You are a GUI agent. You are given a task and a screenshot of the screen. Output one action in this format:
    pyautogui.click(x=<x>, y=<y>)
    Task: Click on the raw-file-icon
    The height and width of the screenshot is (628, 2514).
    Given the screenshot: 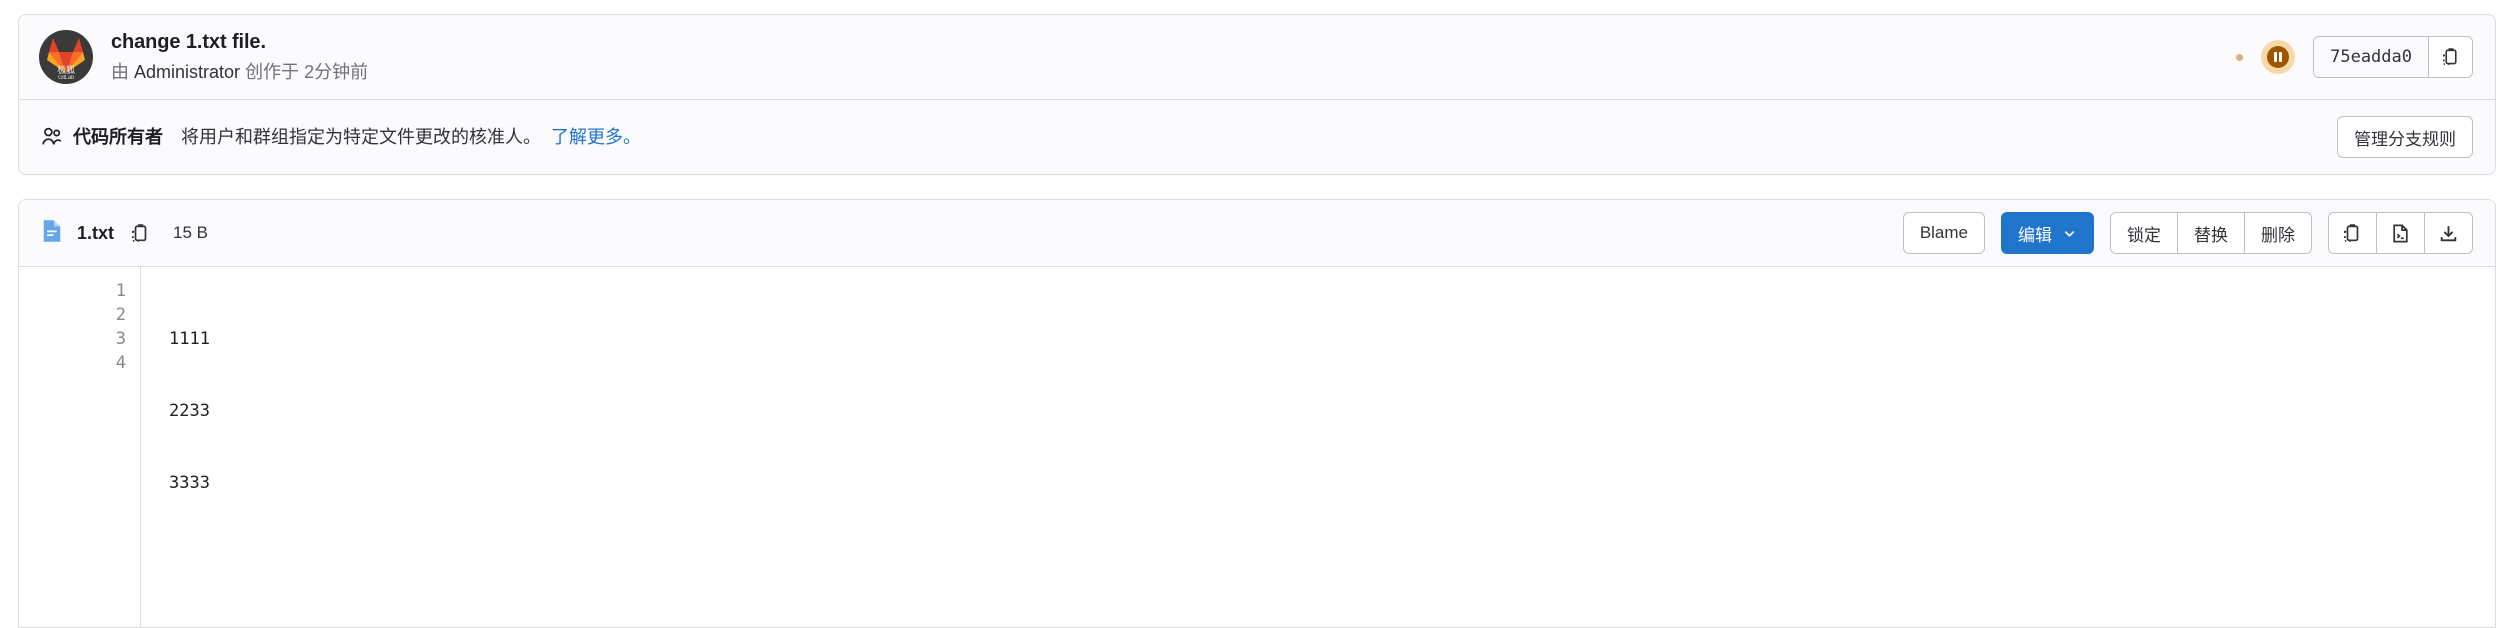 What is the action you would take?
    pyautogui.click(x=2400, y=233)
    